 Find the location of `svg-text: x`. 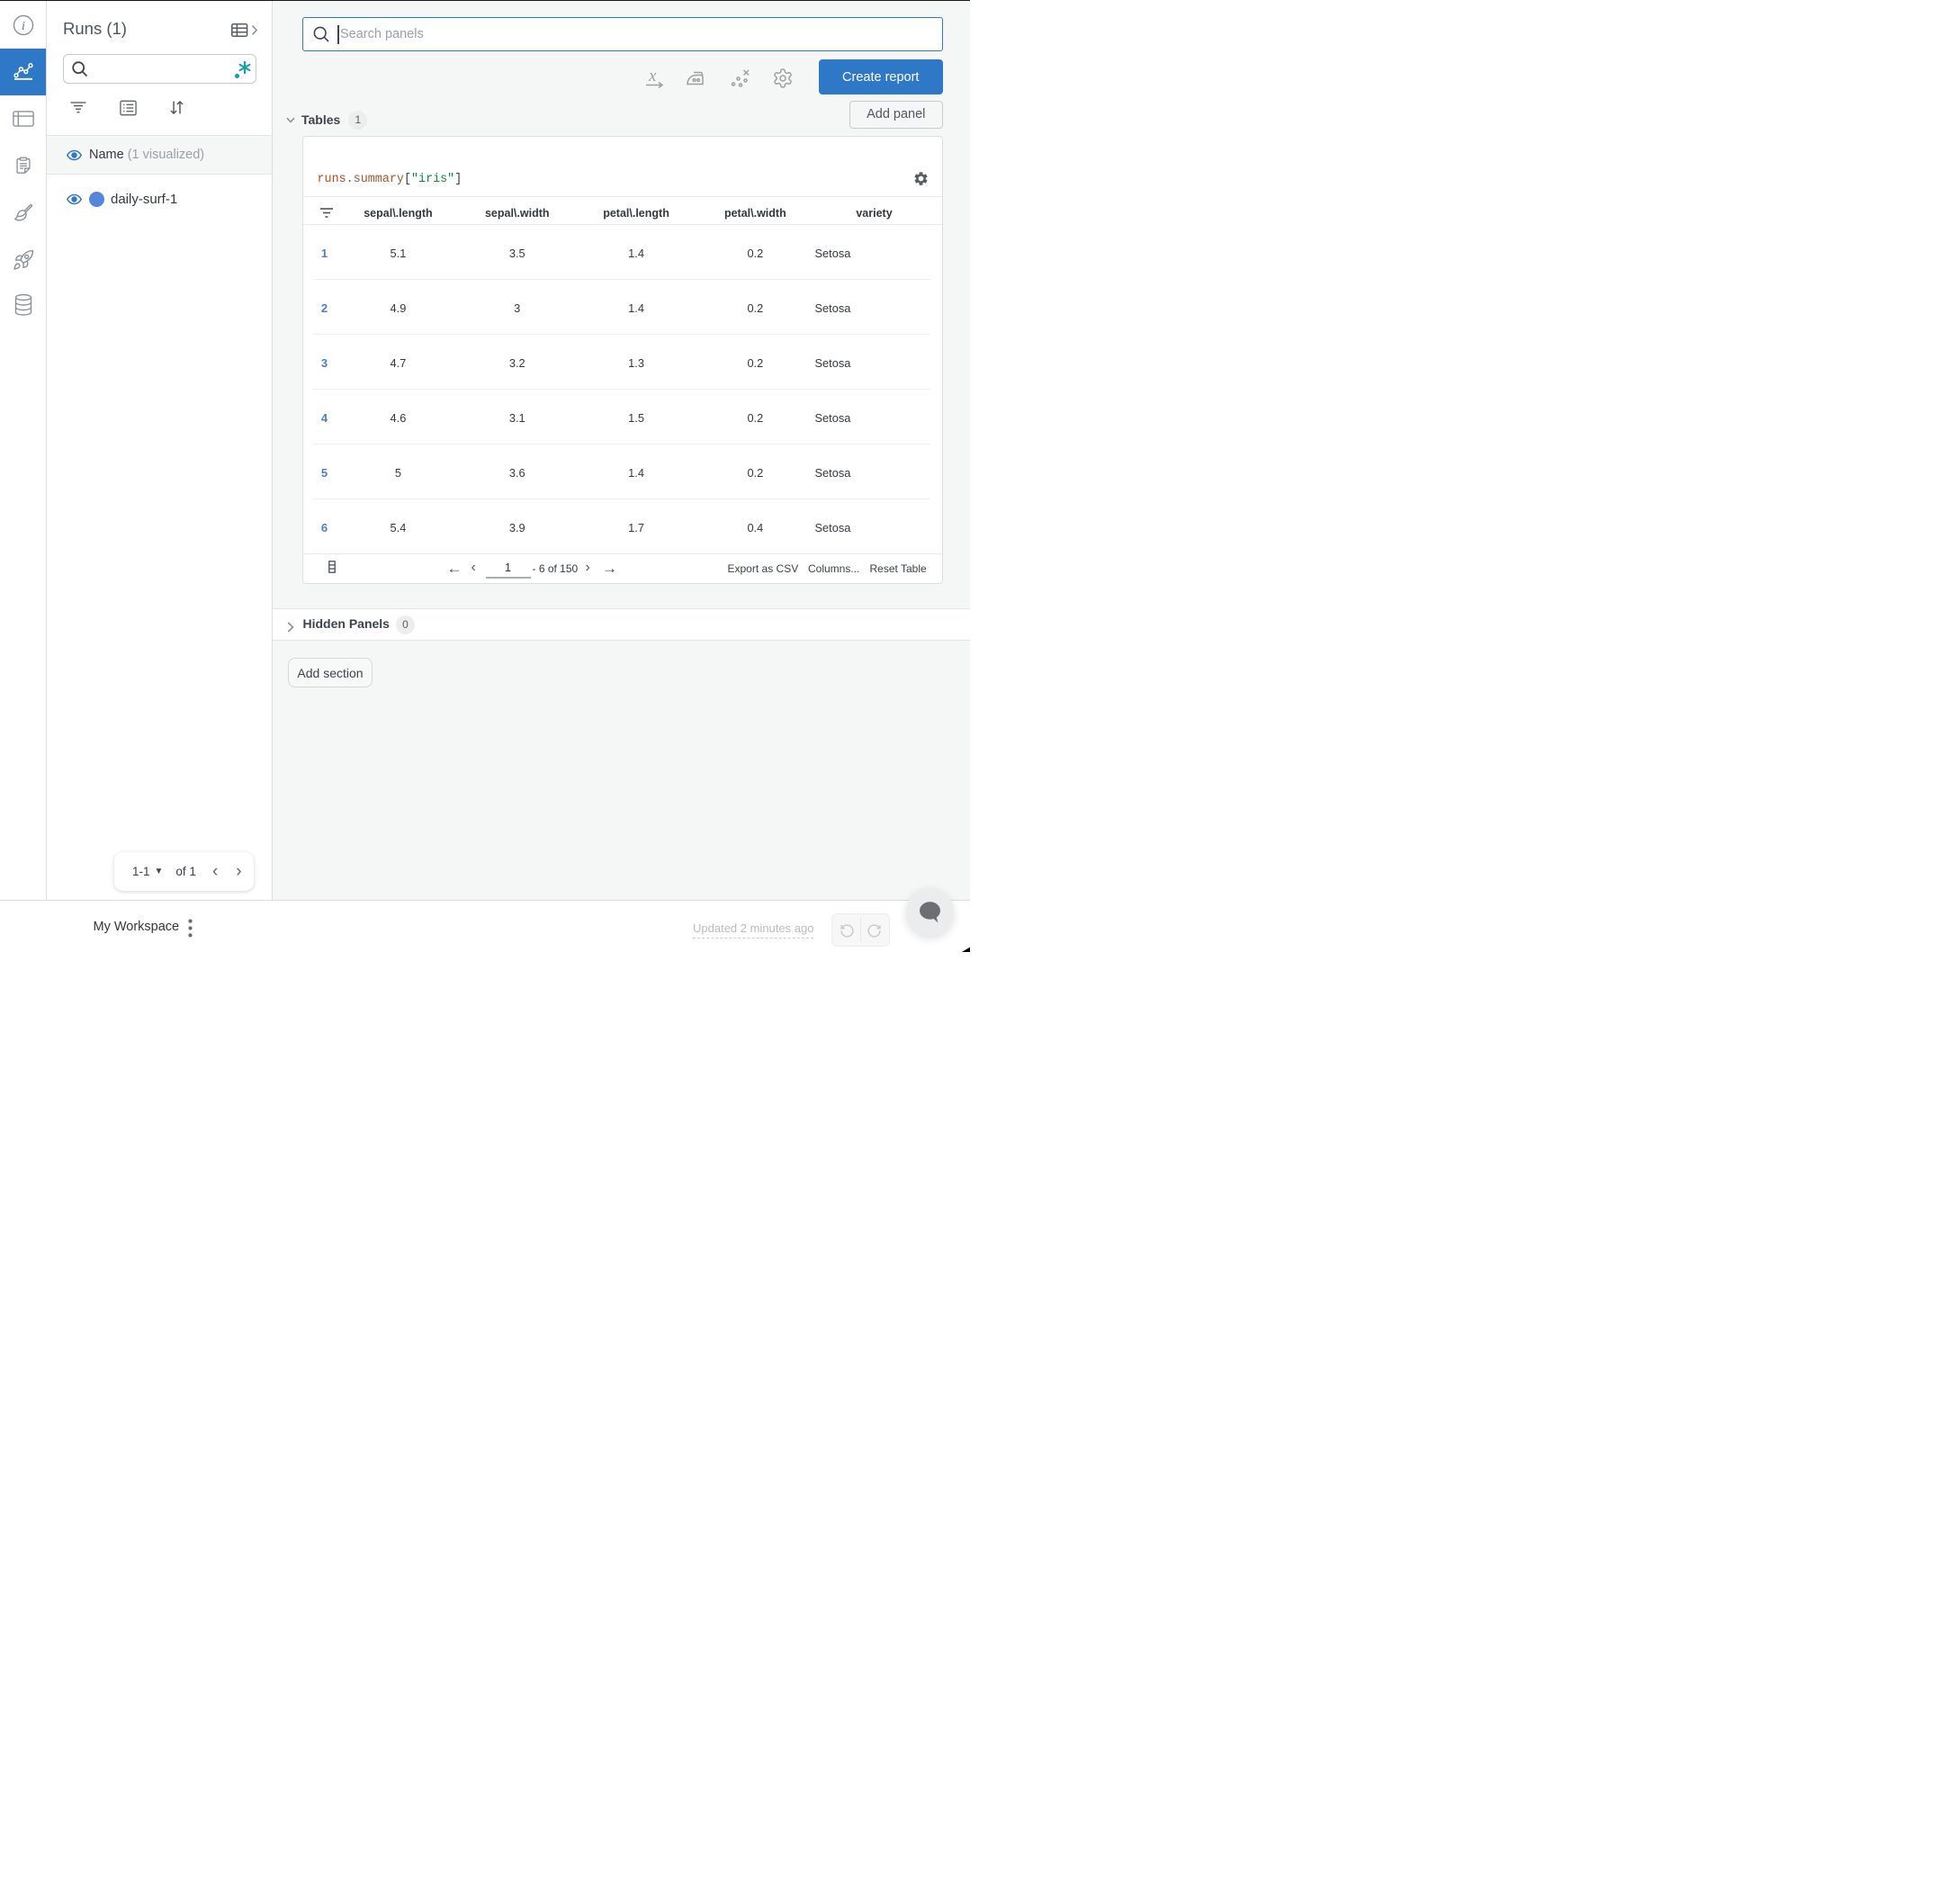

svg-text: x is located at coordinates (652, 76).